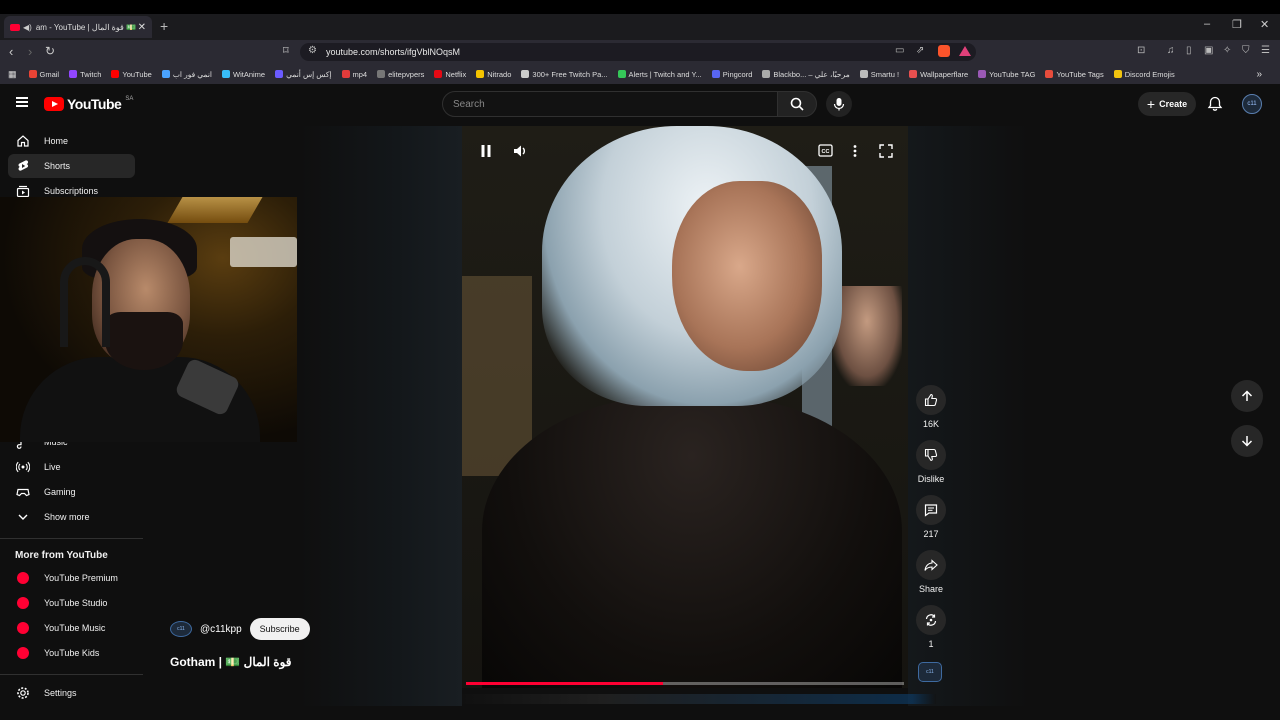 This screenshot has width=1280, height=720. I want to click on brave-shield-icon, so click(944, 51).